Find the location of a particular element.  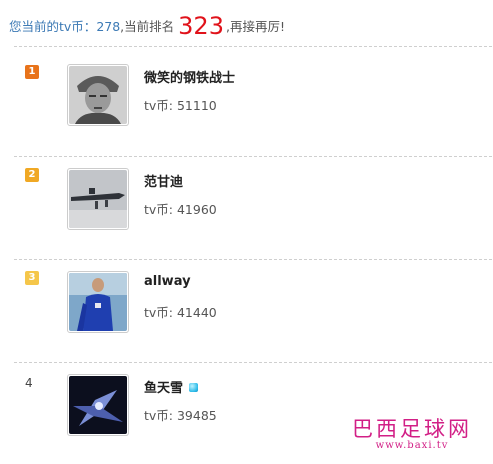

my-coins-label: 您当前的tv币： is located at coordinates (53, 26).